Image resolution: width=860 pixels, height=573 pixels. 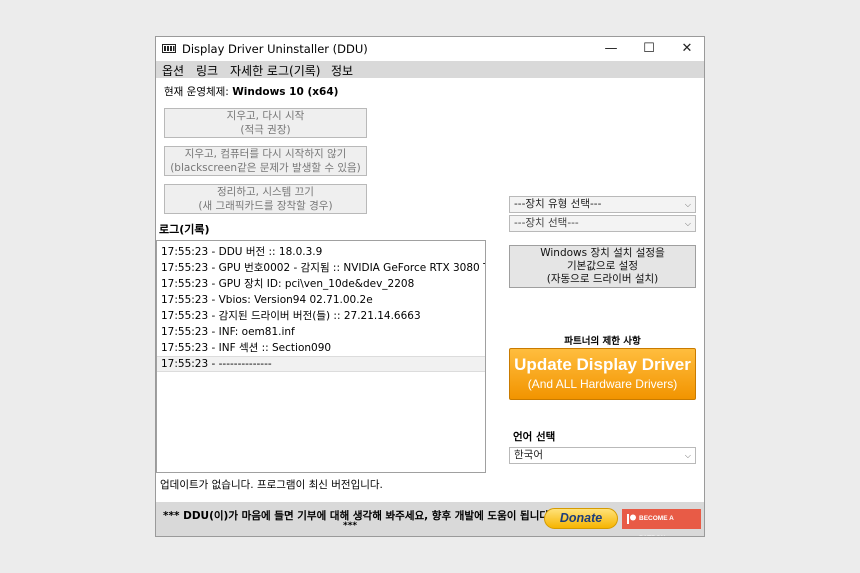 I want to click on device-value: ---장치 선택---, so click(x=546, y=223).